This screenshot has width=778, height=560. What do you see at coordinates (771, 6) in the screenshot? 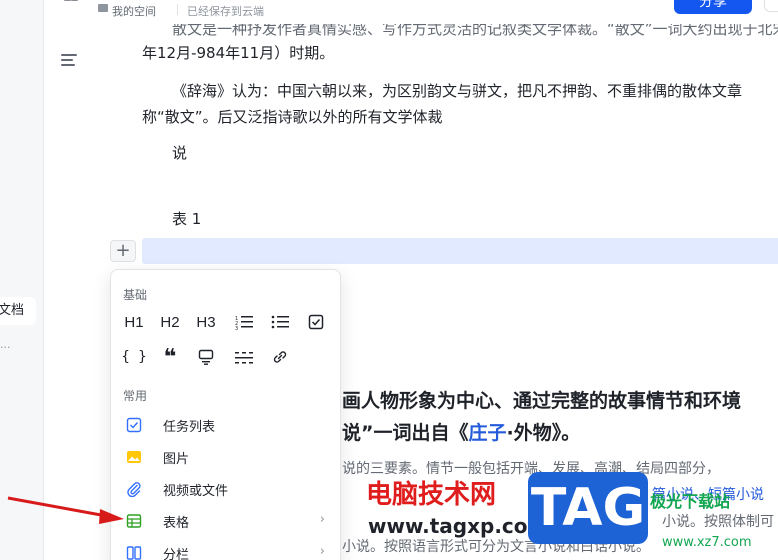
I see `more-button` at bounding box center [771, 6].